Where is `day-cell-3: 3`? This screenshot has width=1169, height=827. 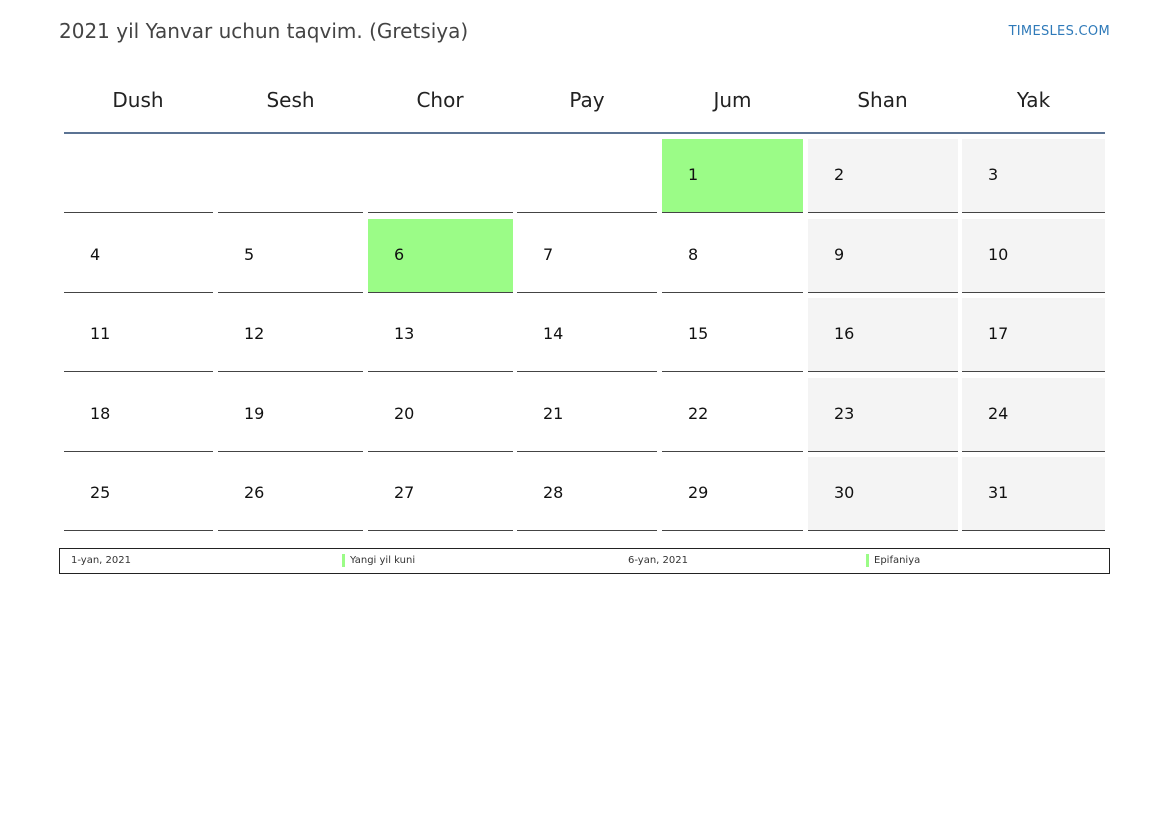 day-cell-3: 3 is located at coordinates (1033, 176).